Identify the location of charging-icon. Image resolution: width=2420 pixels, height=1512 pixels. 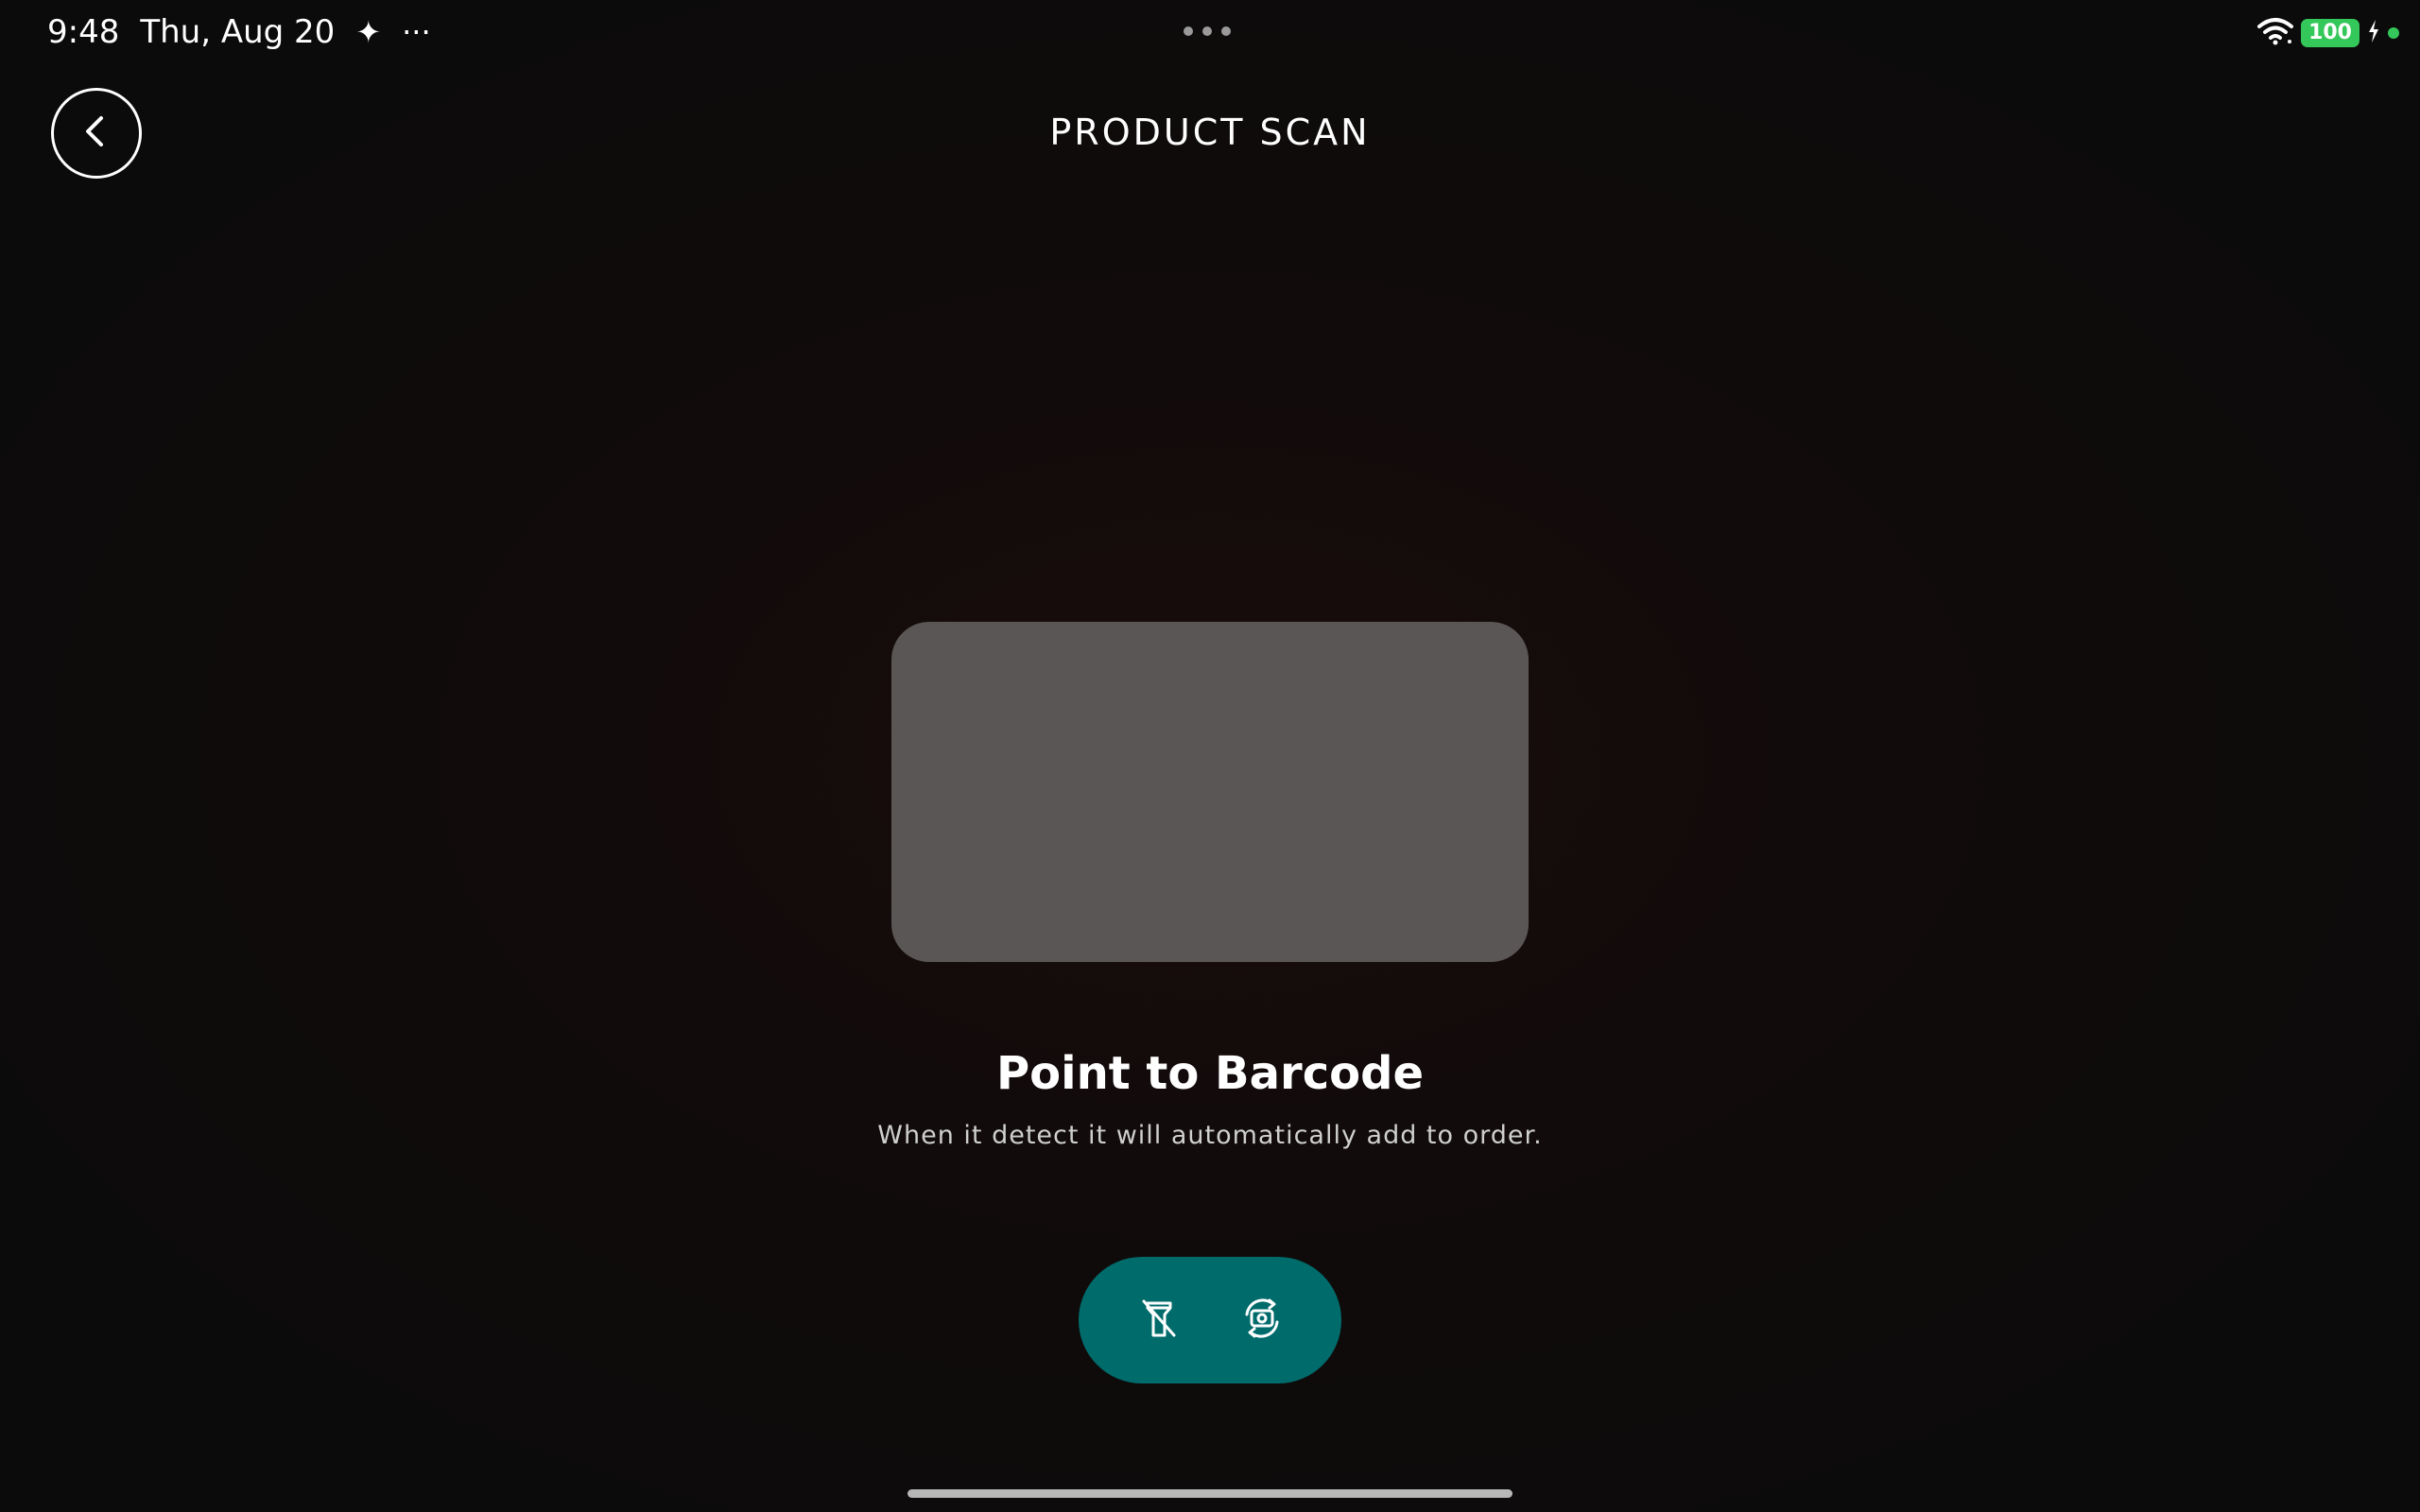
(2373, 33).